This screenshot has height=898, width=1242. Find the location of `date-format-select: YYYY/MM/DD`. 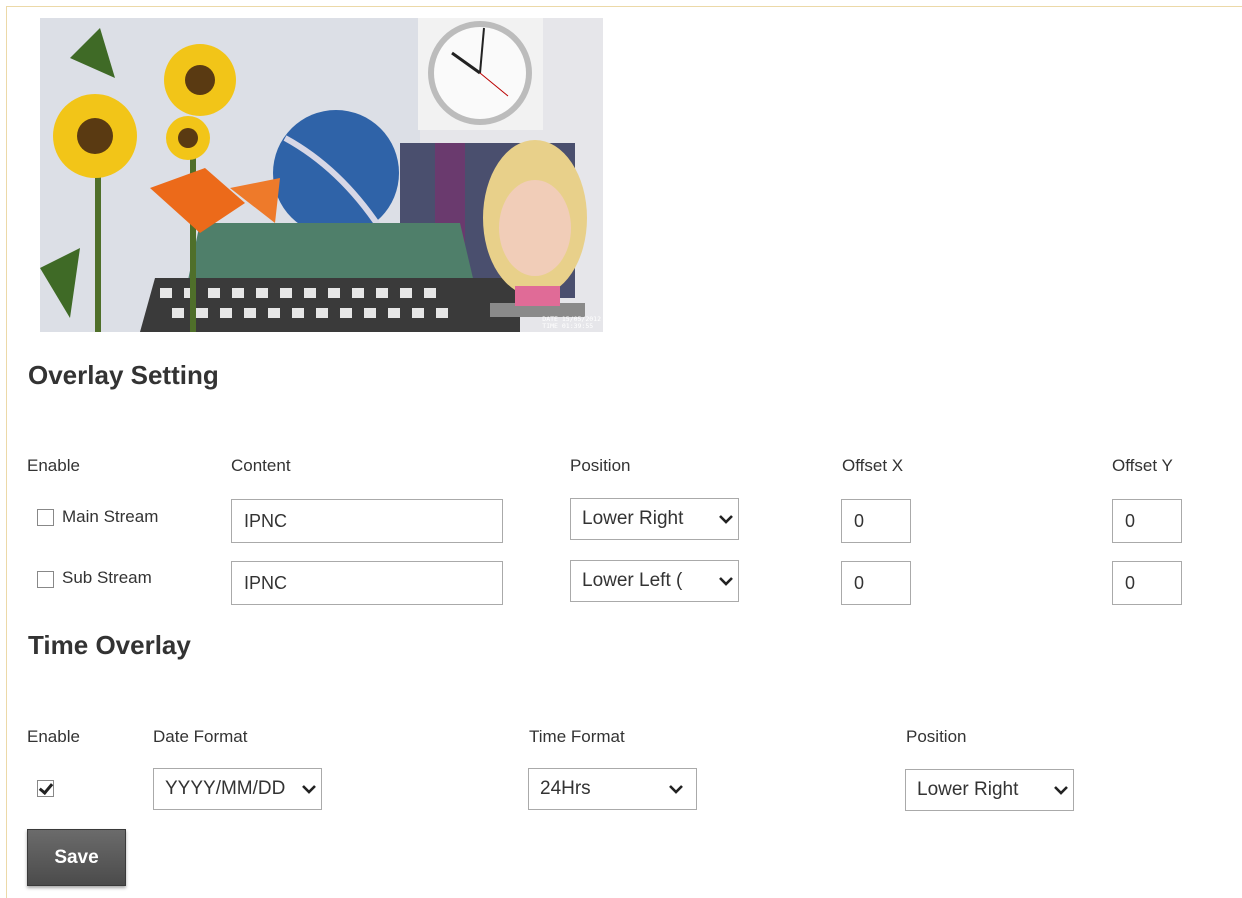

date-format-select: YYYY/MM/DD is located at coordinates (237, 789).